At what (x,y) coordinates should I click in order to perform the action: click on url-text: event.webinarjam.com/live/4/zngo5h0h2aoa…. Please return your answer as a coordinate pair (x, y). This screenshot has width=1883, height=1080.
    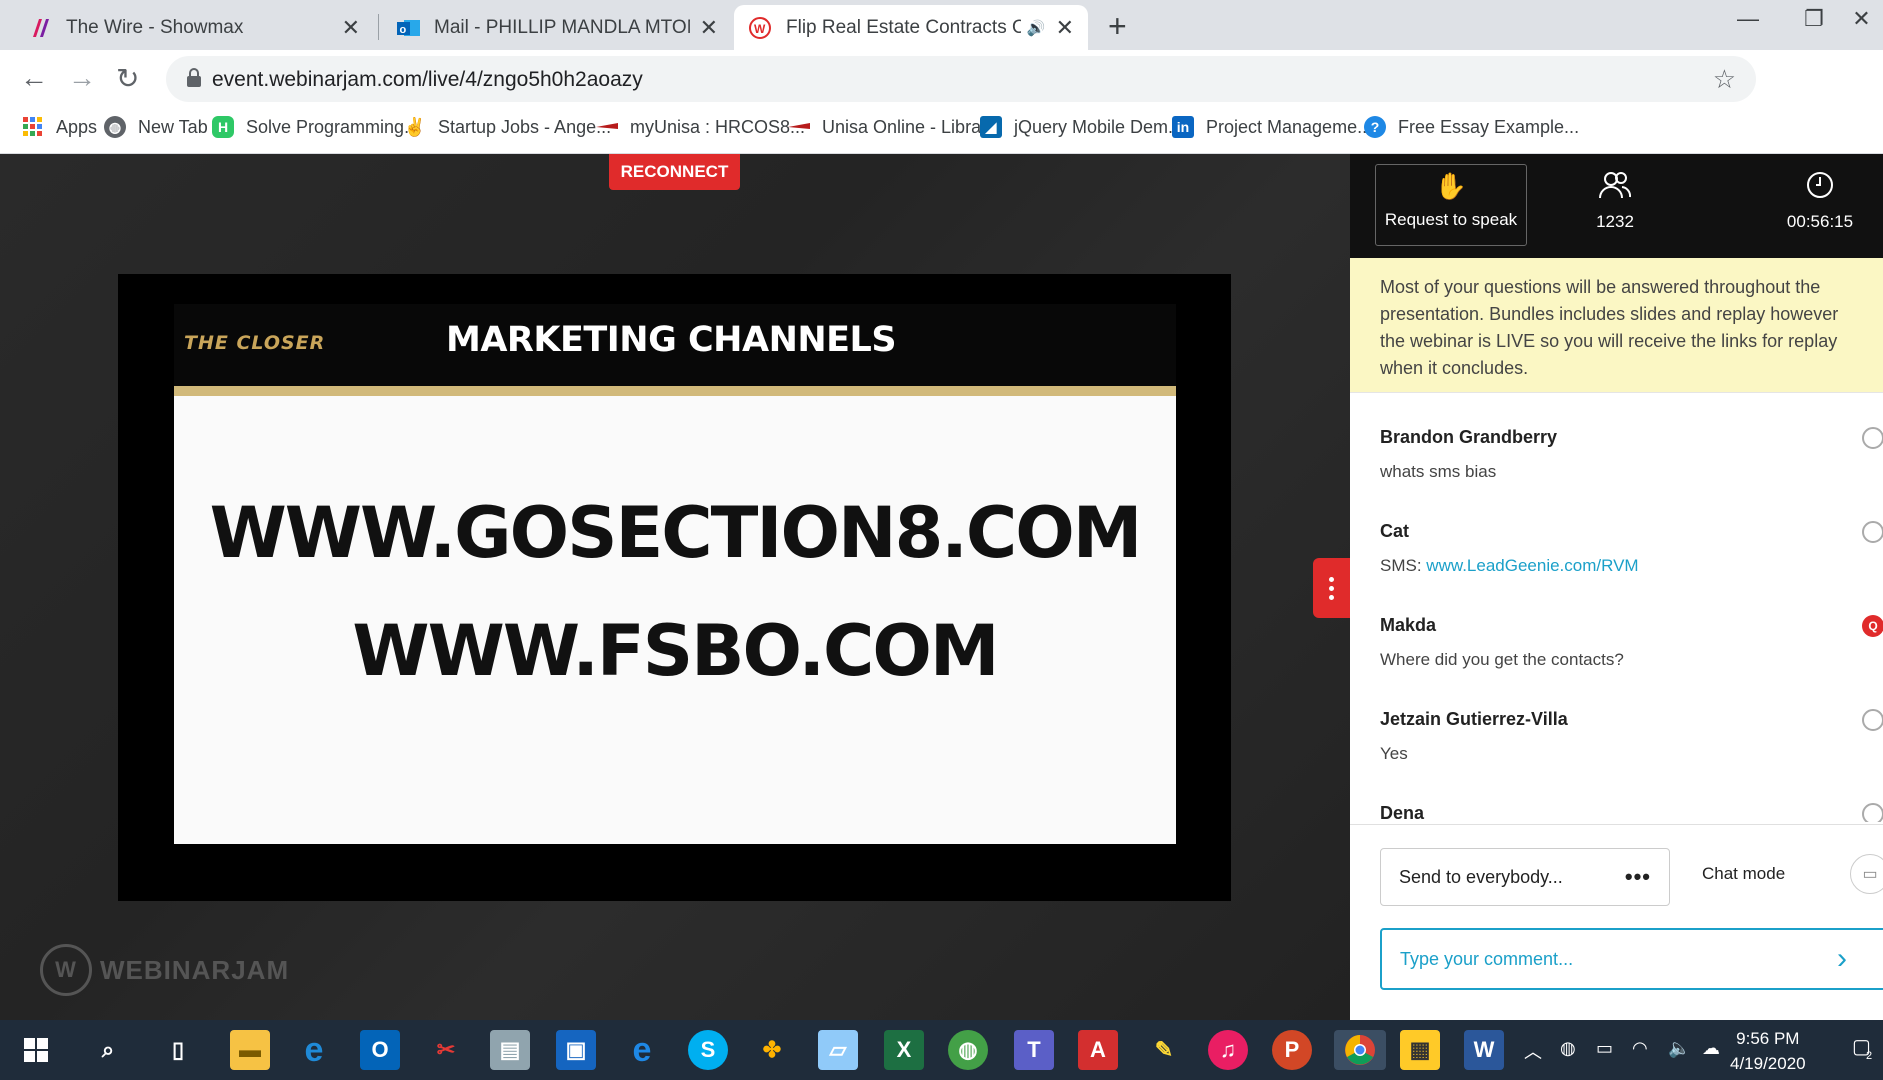
    Looking at the image, I should click on (427, 80).